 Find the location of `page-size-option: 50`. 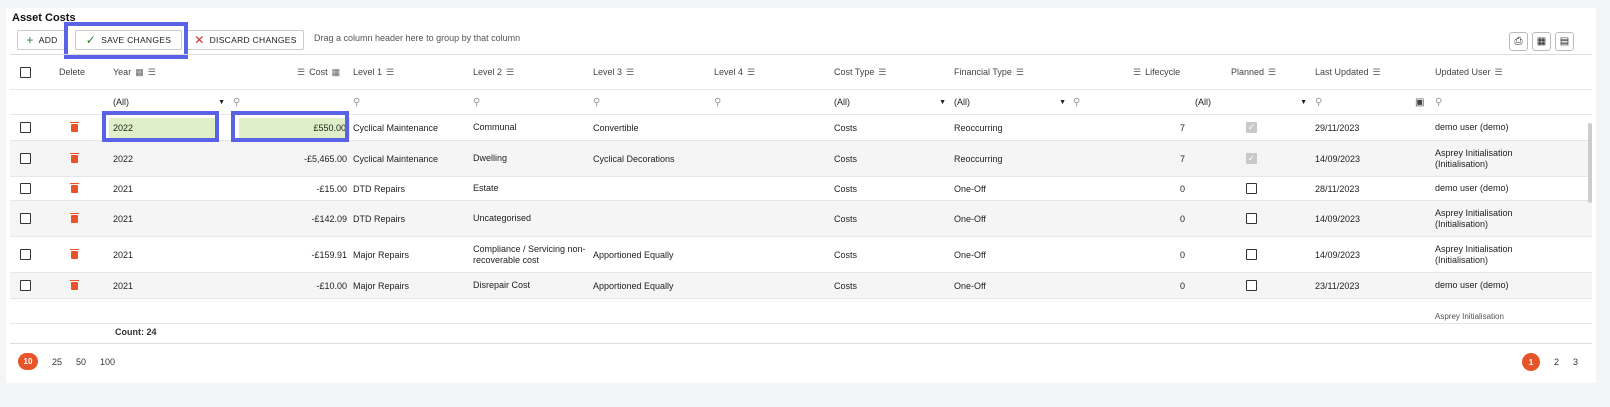

page-size-option: 50 is located at coordinates (81, 362).